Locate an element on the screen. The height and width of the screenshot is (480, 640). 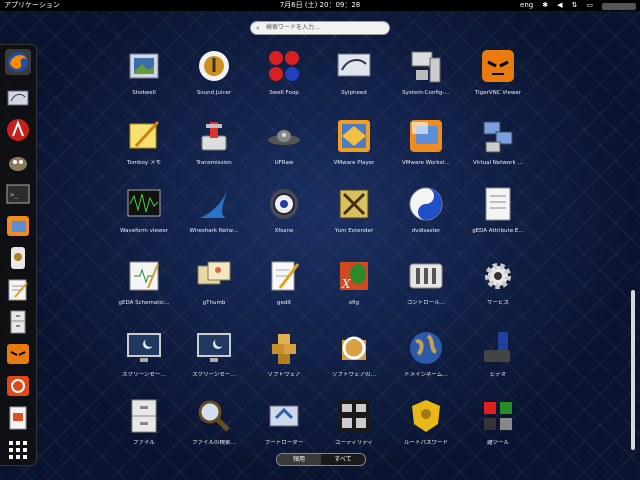
screensaver-2-icon is located at coordinates (214, 348).